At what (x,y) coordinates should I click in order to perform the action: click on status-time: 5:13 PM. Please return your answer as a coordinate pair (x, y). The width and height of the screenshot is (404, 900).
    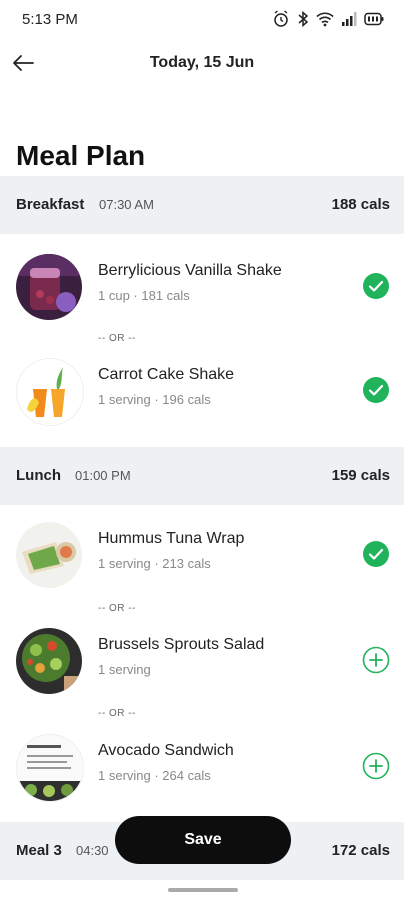
    Looking at the image, I should click on (50, 19).